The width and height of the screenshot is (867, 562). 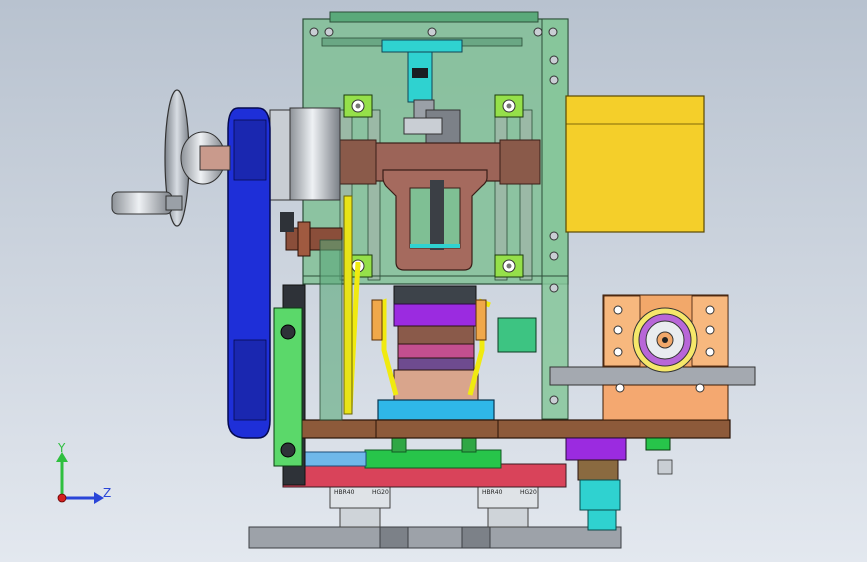 I want to click on rail-label-right-a: HBR40, so click(x=492, y=492).